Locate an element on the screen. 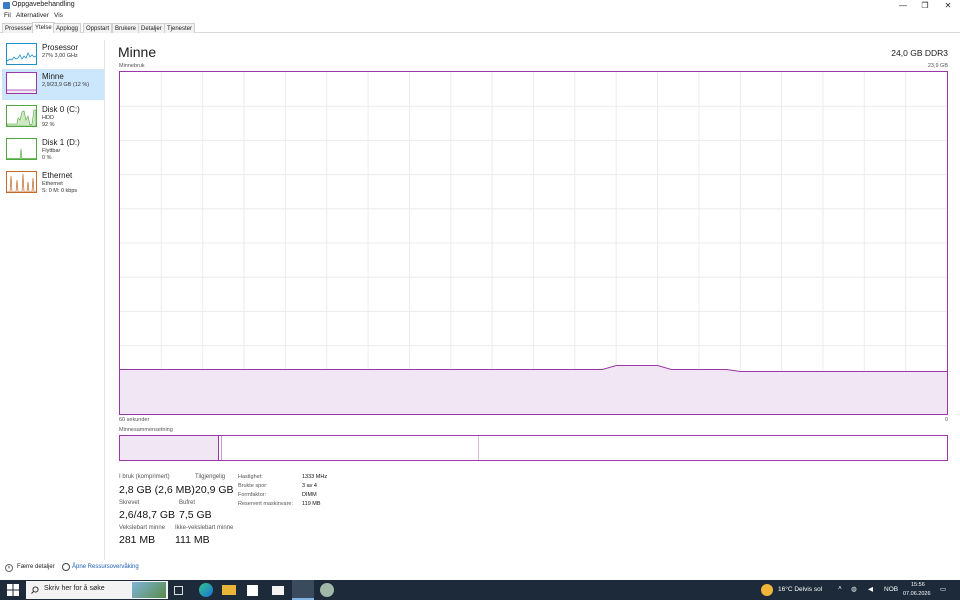  available-value: 20,9 GB is located at coordinates (214, 490).